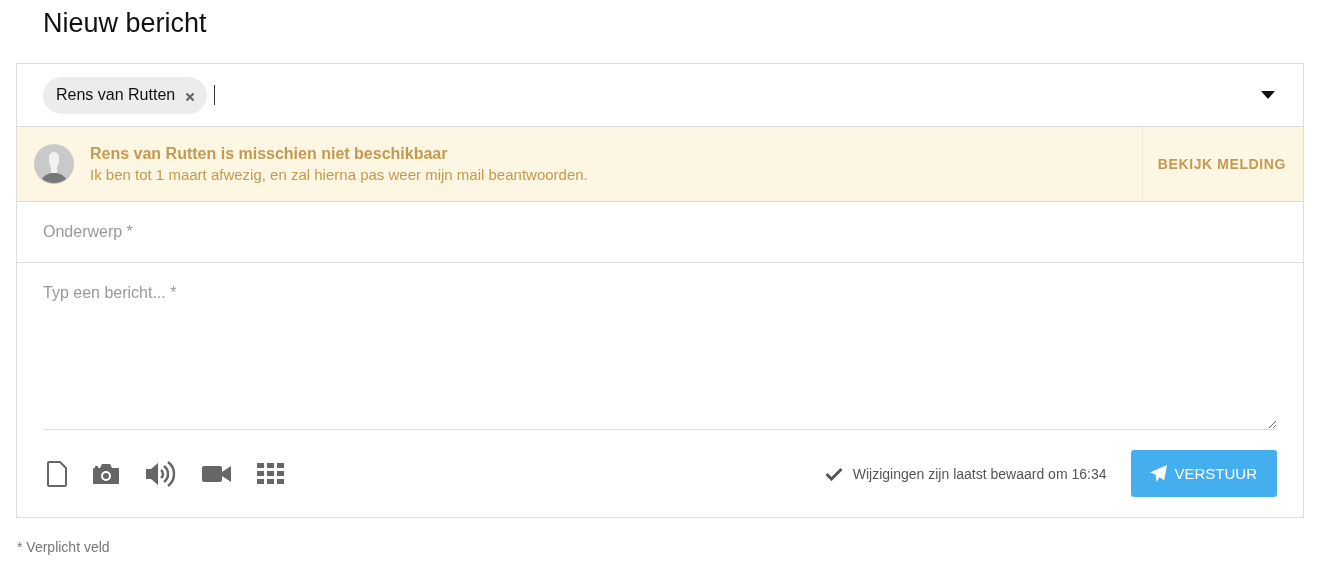  Describe the element at coordinates (1159, 473) in the screenshot. I see `paper-plane-icon` at that location.